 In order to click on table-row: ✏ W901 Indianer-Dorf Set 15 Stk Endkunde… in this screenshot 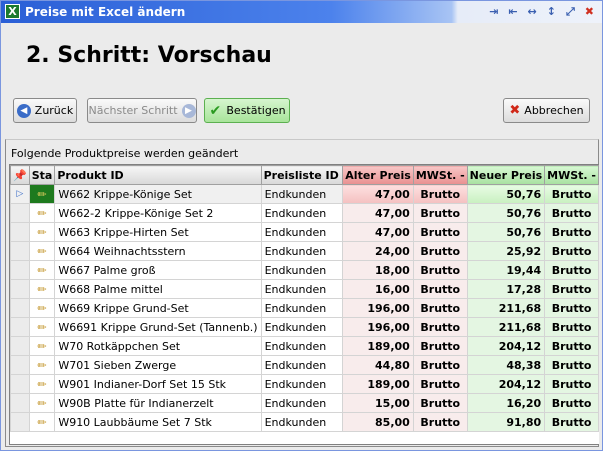, I will do `click(304, 384)`.